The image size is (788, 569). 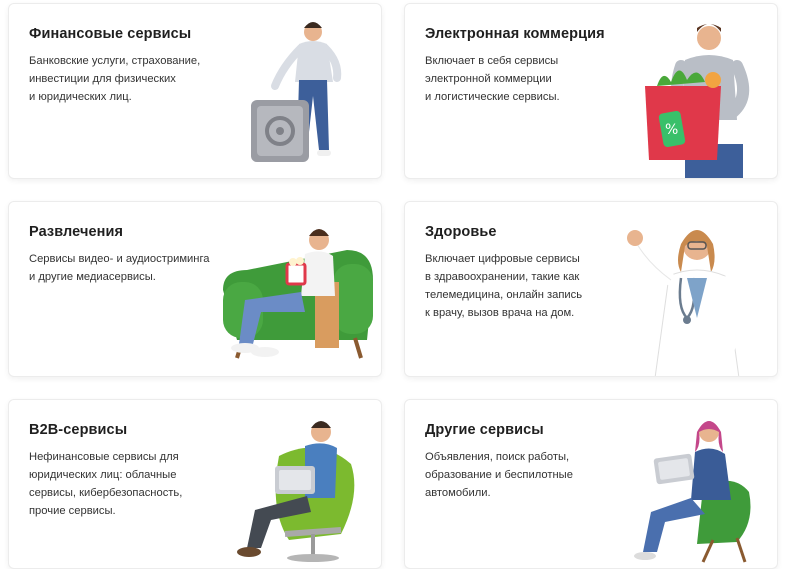 I want to click on woman-with-laptop-in-chair-icon, so click(x=692, y=492).